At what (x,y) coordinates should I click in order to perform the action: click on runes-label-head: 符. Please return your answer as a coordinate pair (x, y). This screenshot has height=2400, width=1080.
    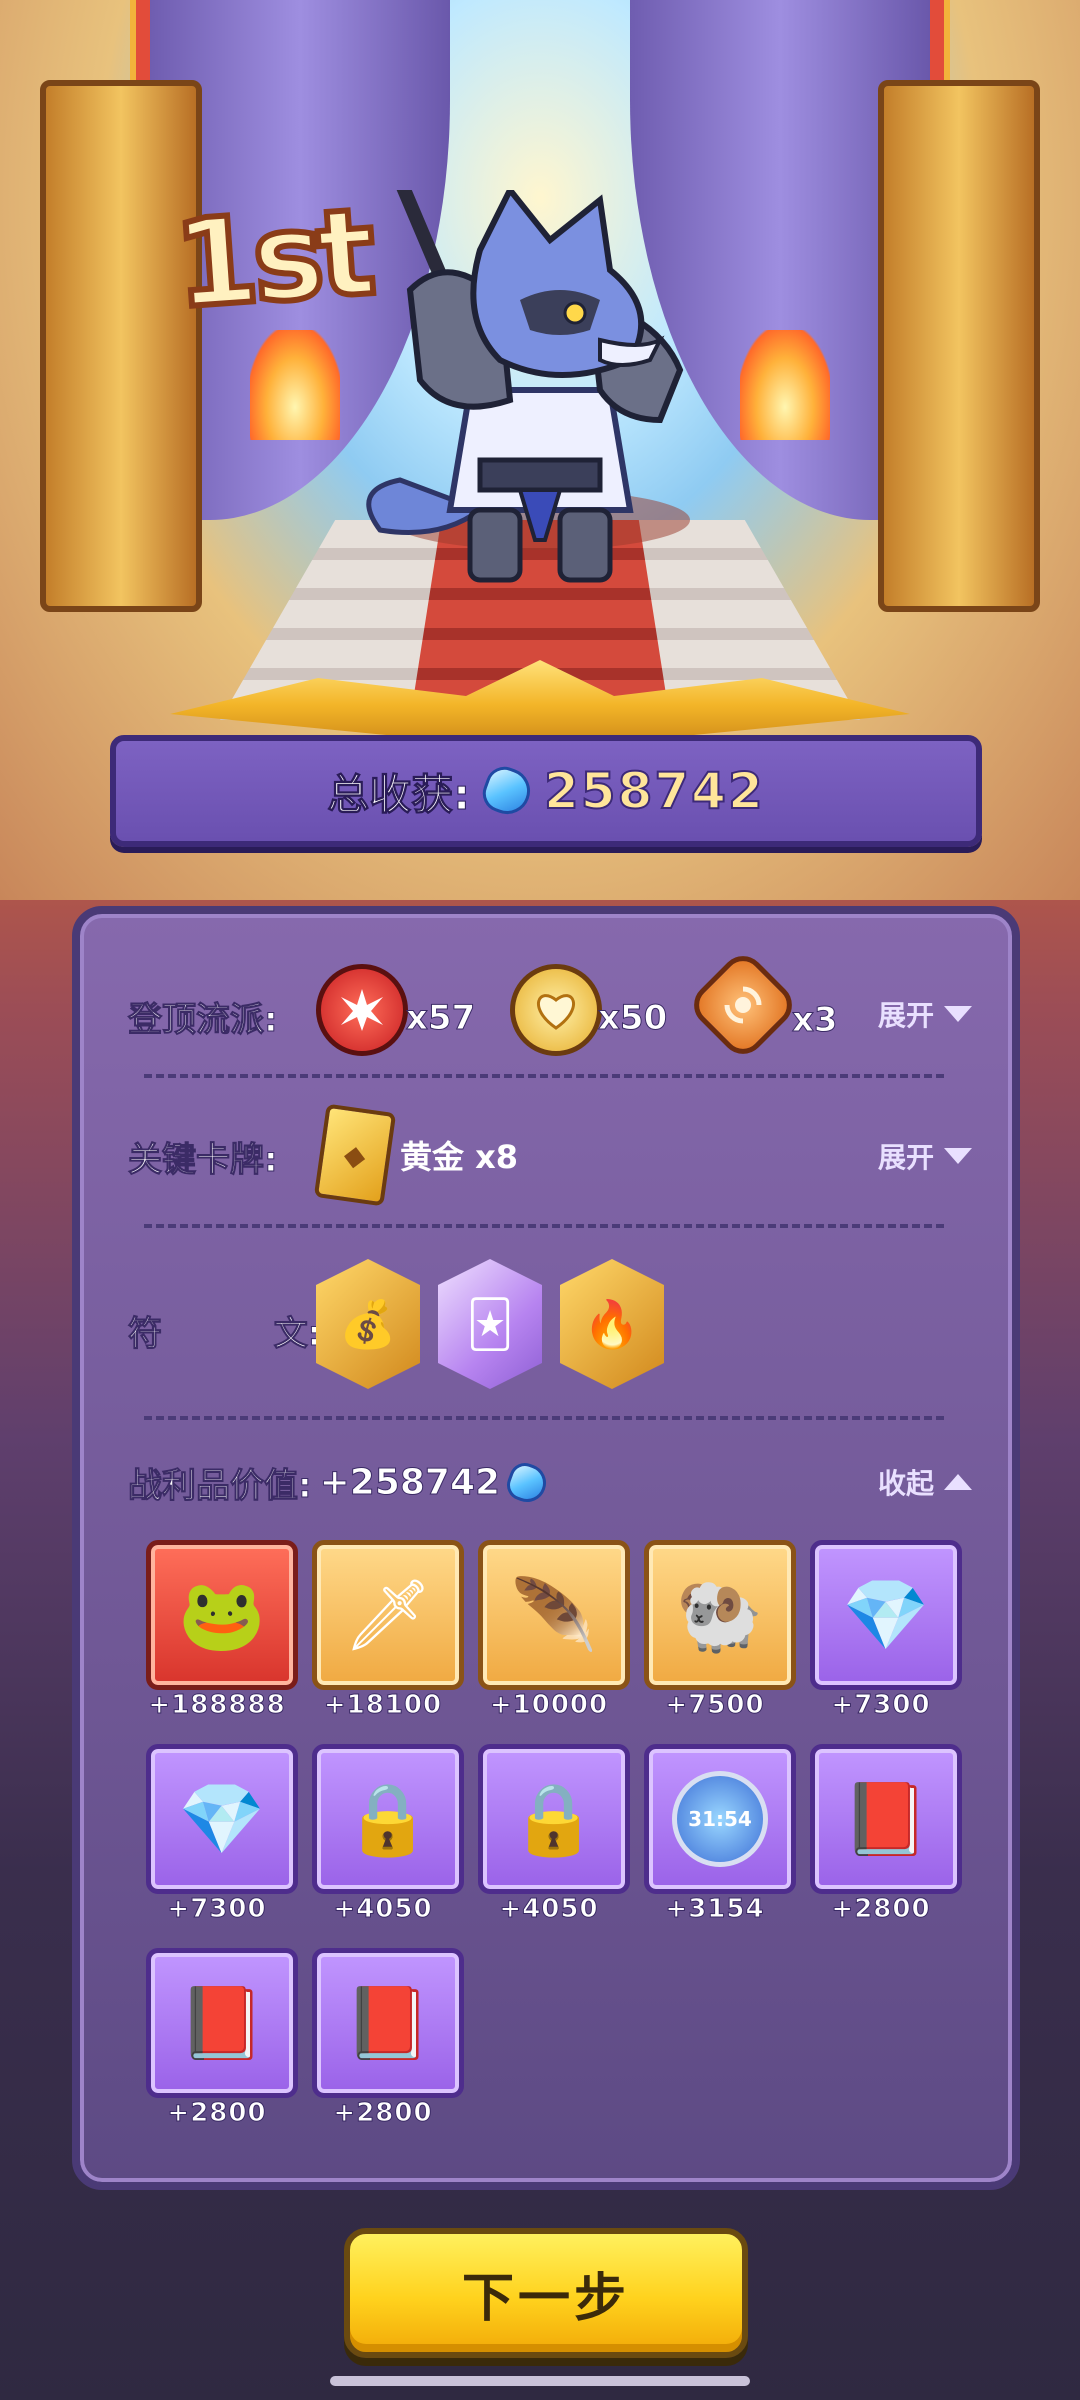
    Looking at the image, I should click on (145, 1334).